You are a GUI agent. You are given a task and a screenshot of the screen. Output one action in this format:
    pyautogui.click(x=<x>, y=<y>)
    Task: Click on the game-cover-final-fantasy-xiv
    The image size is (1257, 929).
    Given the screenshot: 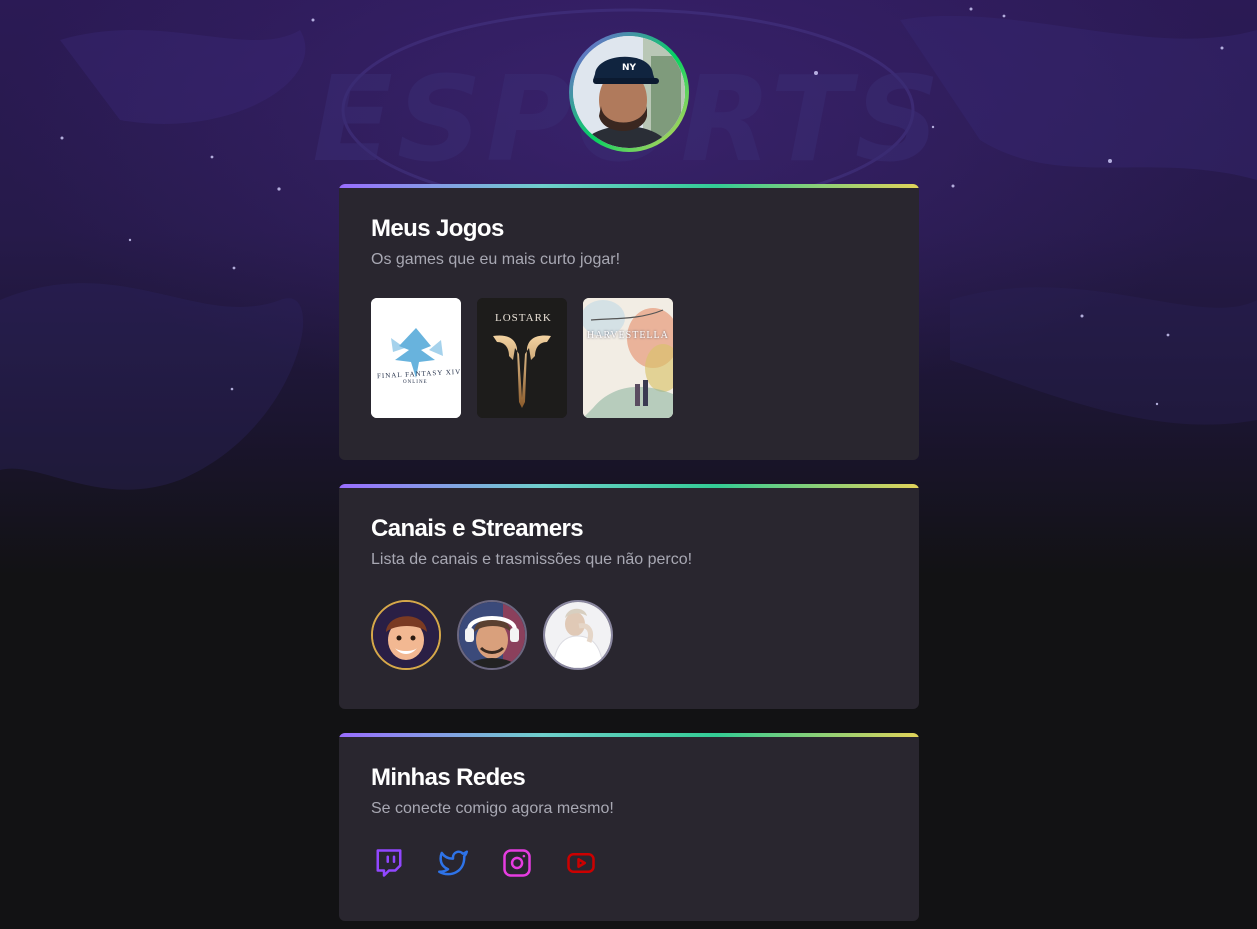 What is the action you would take?
    pyautogui.click(x=416, y=358)
    